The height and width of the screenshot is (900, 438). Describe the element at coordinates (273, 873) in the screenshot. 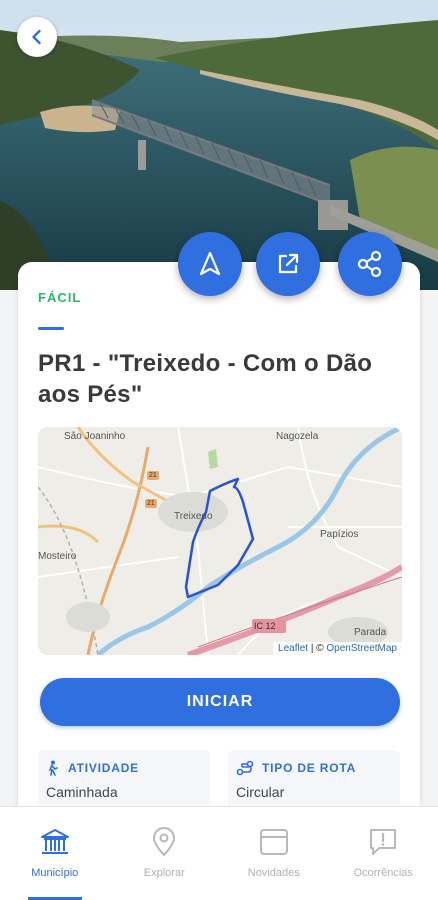

I see `nav-label: Novidades` at that location.